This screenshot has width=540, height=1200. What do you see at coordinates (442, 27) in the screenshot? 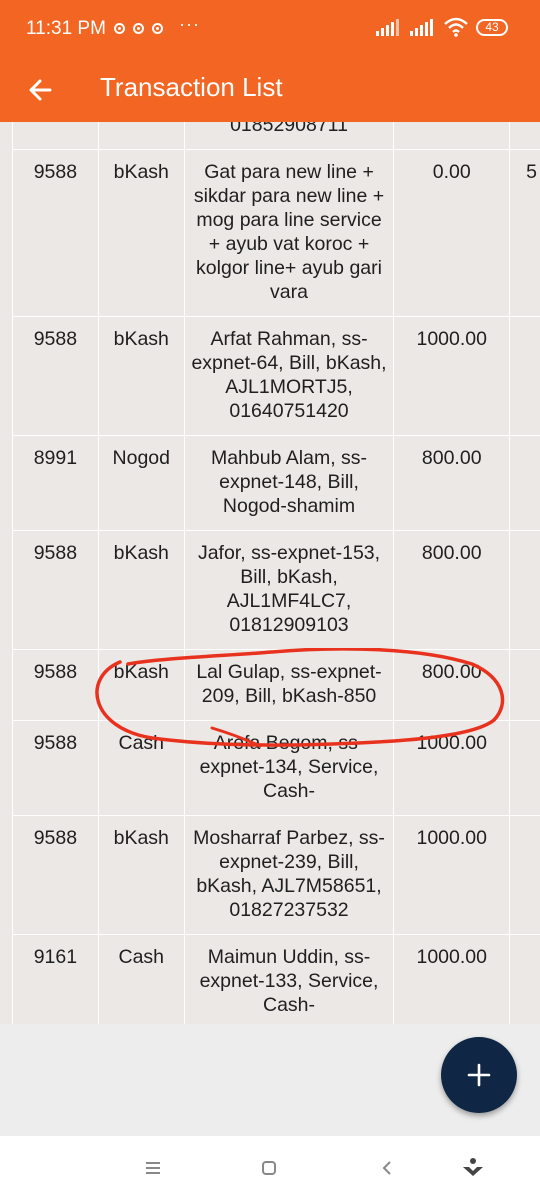
I see `status-right-icons: 43` at bounding box center [442, 27].